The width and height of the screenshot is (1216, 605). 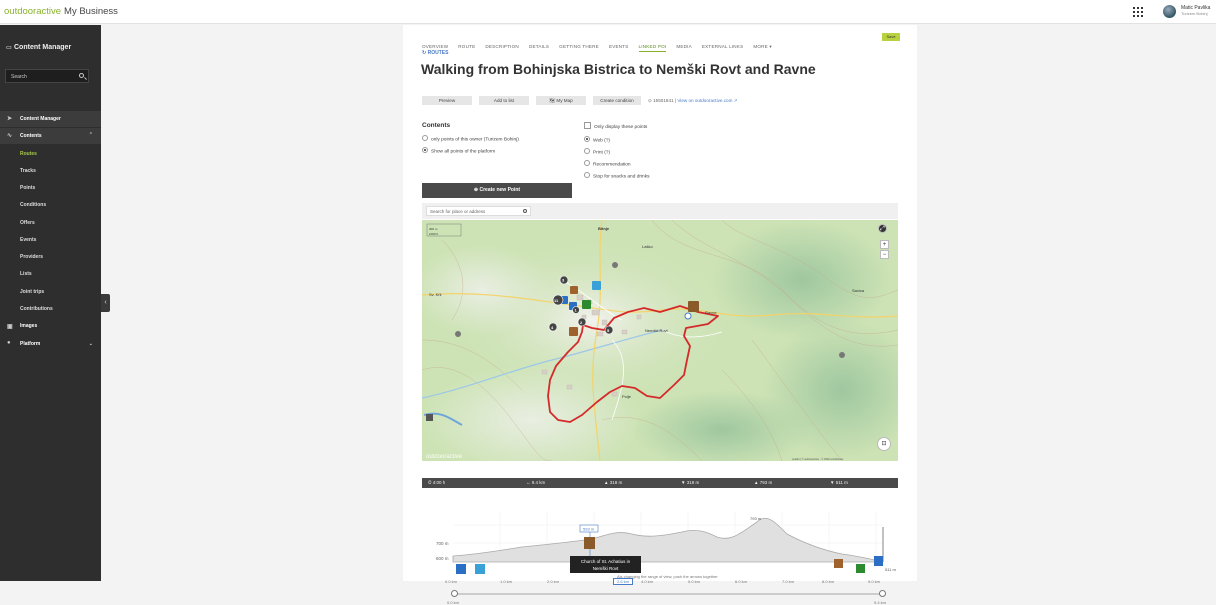 I want to click on slider-end-handle, so click(x=882, y=593).